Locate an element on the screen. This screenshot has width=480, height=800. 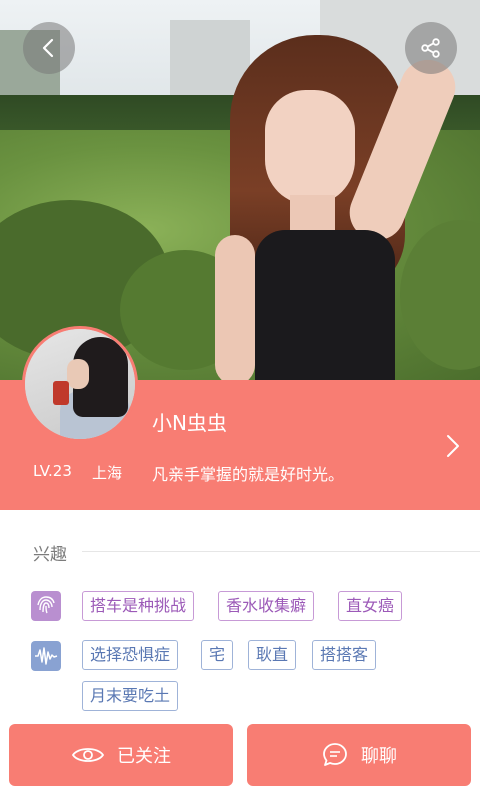
username: 小N虫虫 is located at coordinates (189, 423).